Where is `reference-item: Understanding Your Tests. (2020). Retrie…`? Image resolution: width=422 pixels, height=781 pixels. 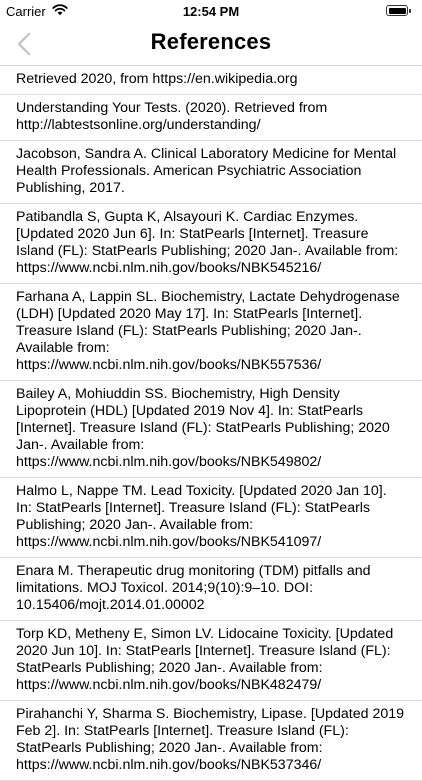 reference-item: Understanding Your Tests. (2020). Retrie… is located at coordinates (211, 118).